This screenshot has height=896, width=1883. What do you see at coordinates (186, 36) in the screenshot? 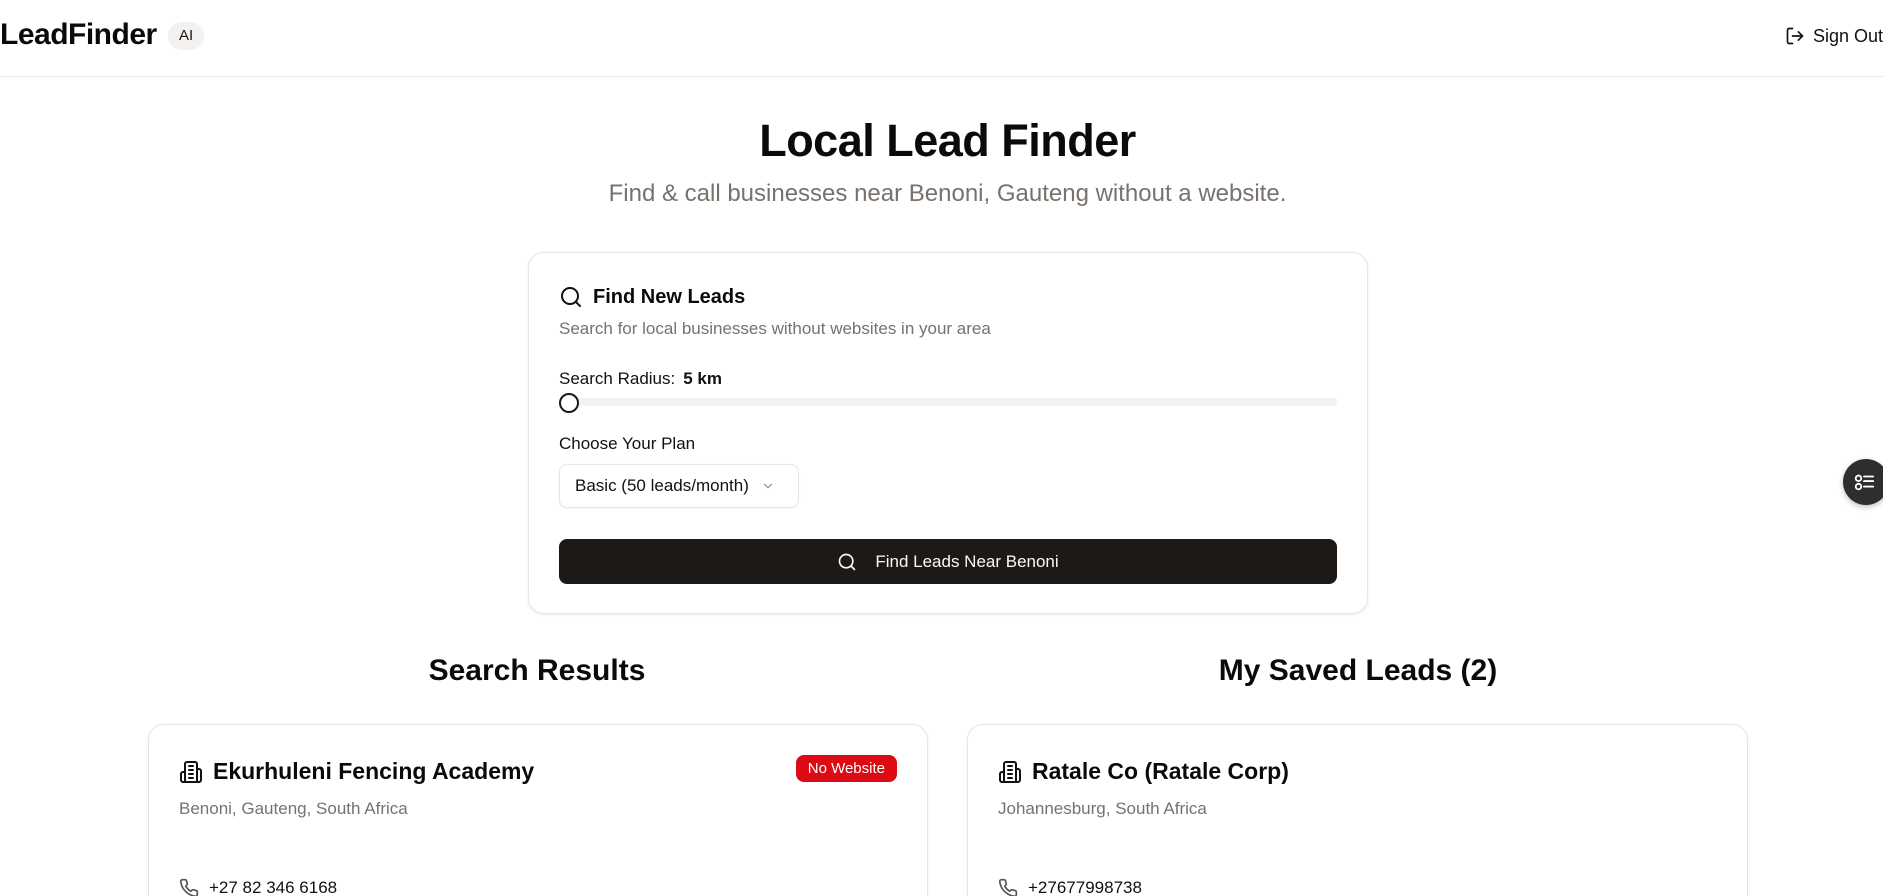
I see `ai-badge: AI` at bounding box center [186, 36].